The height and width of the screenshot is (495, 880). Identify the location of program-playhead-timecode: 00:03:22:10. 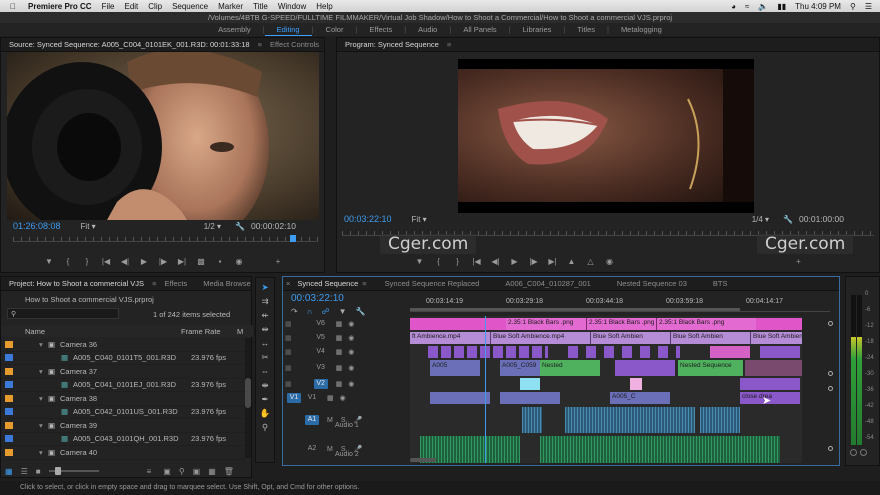
(368, 219).